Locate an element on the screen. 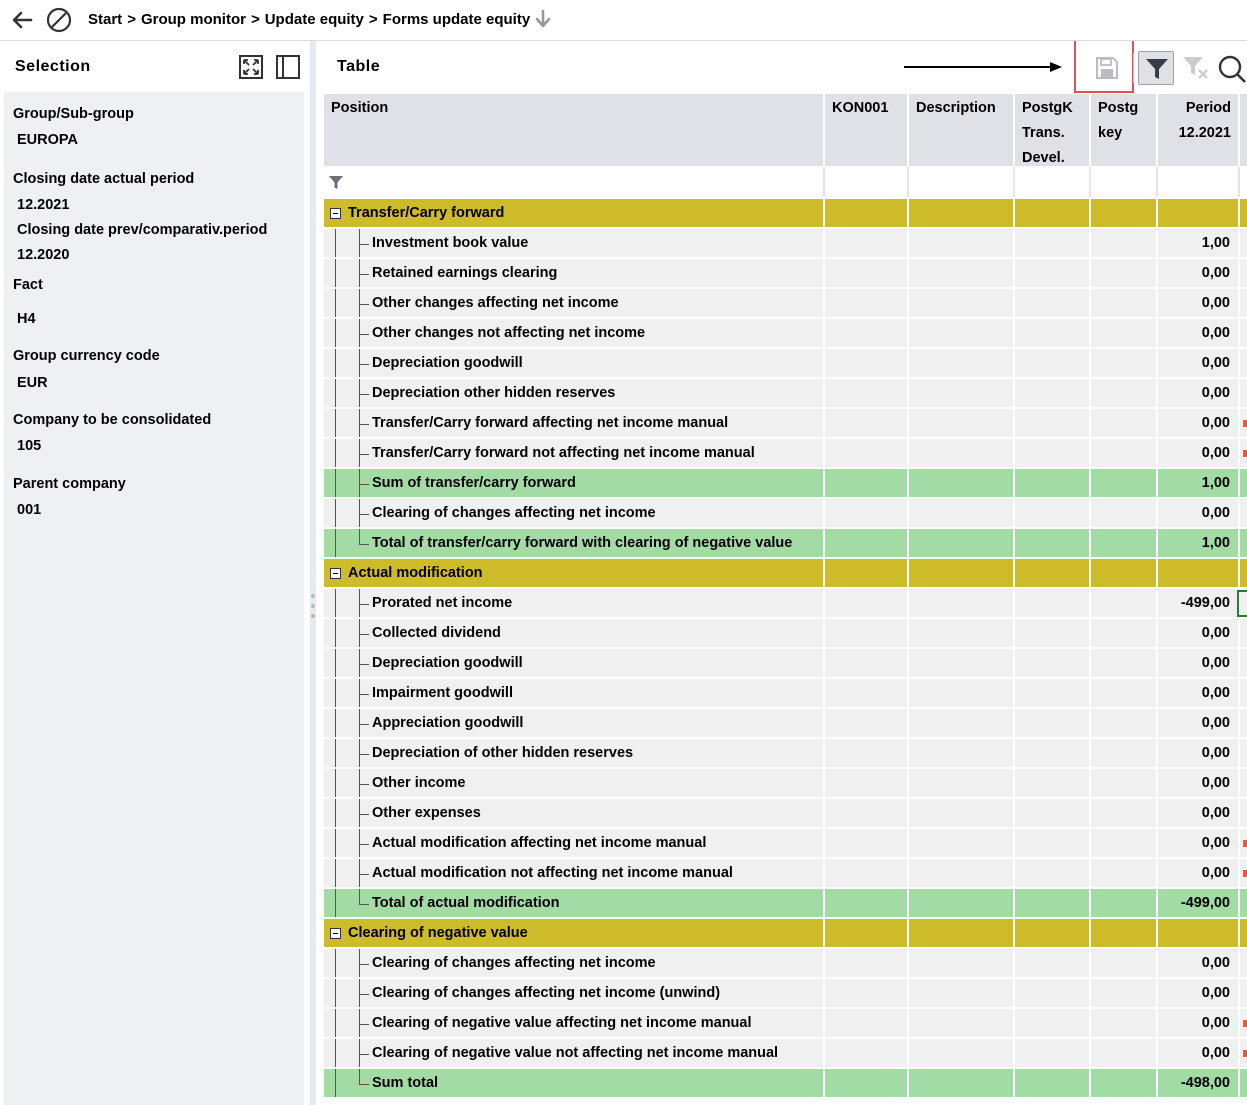 This screenshot has width=1247, height=1105. selection-title: Selection is located at coordinates (53, 66).